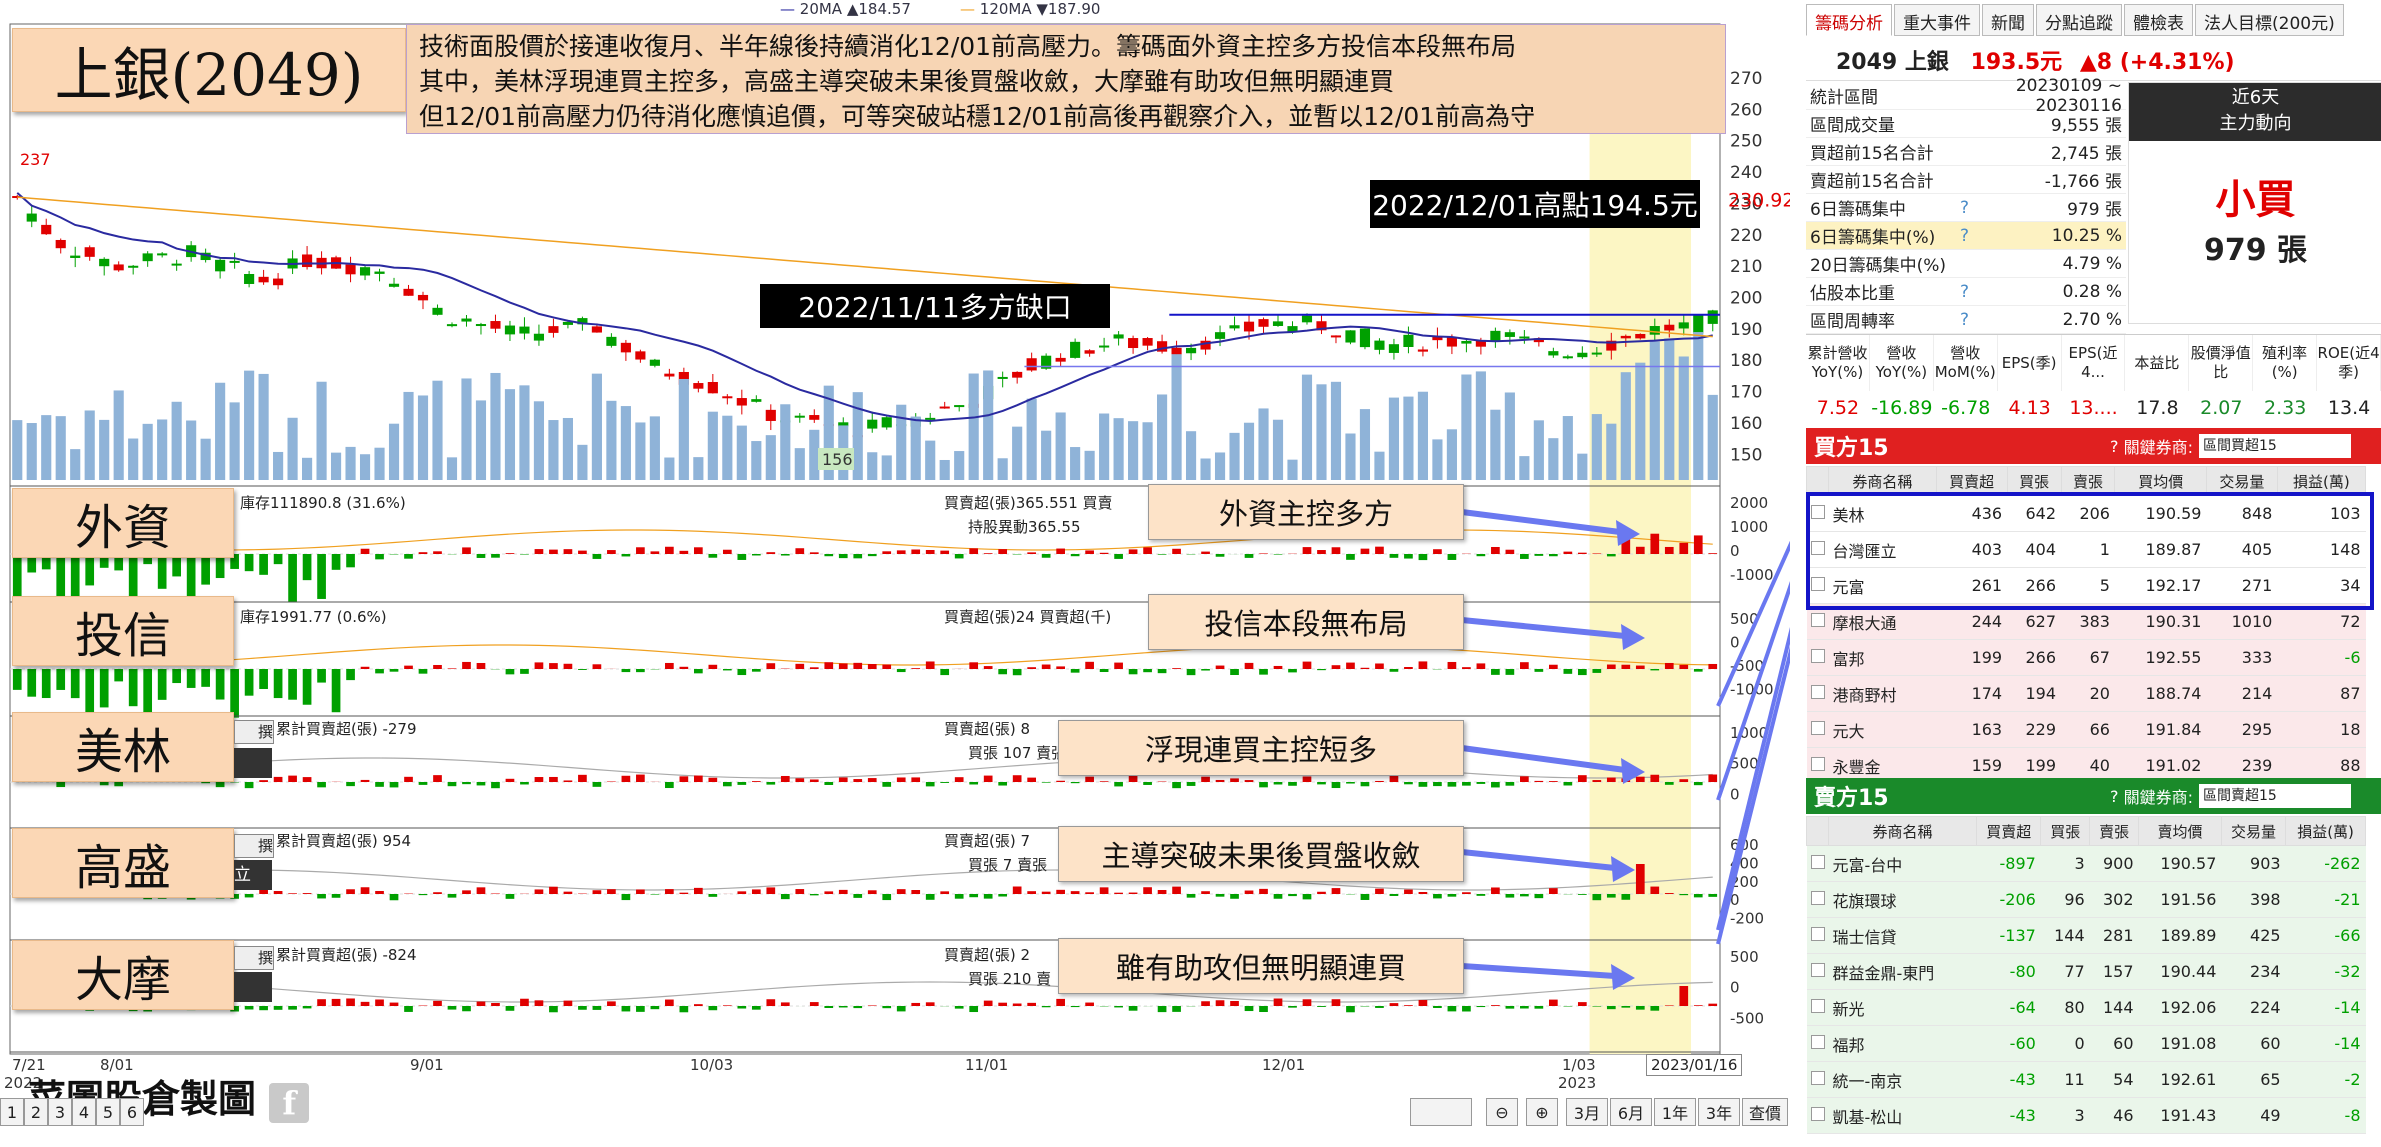 Image resolution: width=2381 pixels, height=1147 pixels. What do you see at coordinates (1306, 622) in the screenshot?
I see `trust-callout: 投信本段無布局` at bounding box center [1306, 622].